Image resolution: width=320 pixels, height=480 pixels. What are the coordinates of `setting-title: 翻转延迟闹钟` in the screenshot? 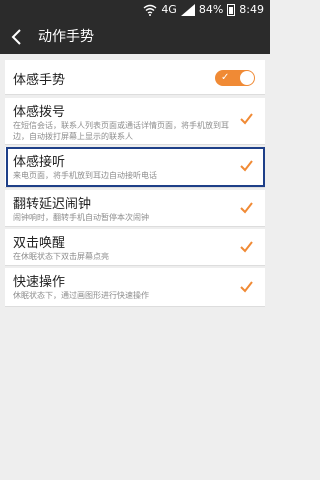 It's located at (52, 204).